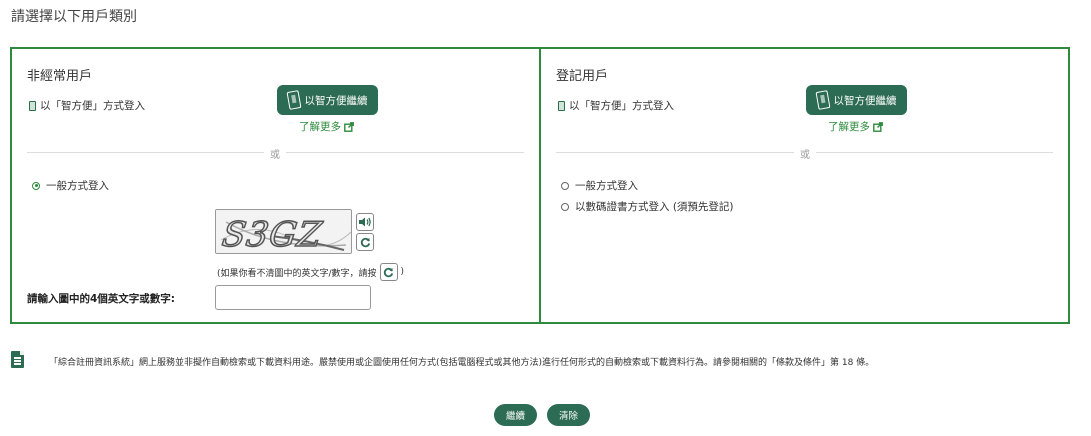  Describe the element at coordinates (569, 415) in the screenshot. I see `clear-button: 清除` at that location.